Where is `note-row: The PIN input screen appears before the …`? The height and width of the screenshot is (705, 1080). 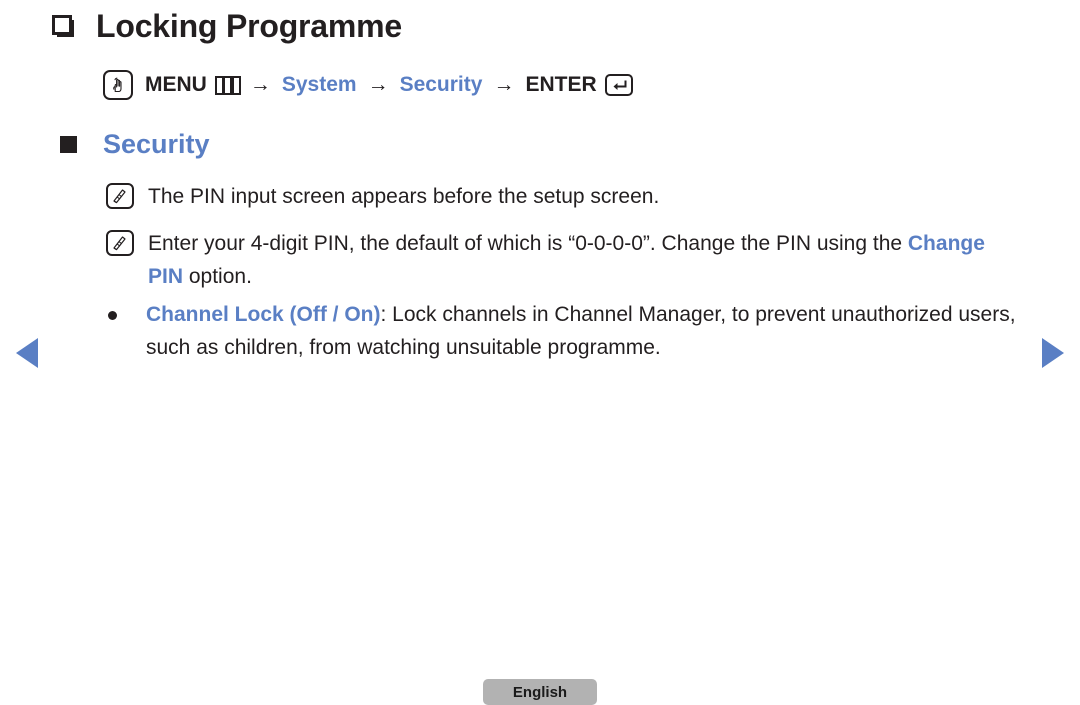
note-row: The PIN input screen appears before the … is located at coordinates (556, 196).